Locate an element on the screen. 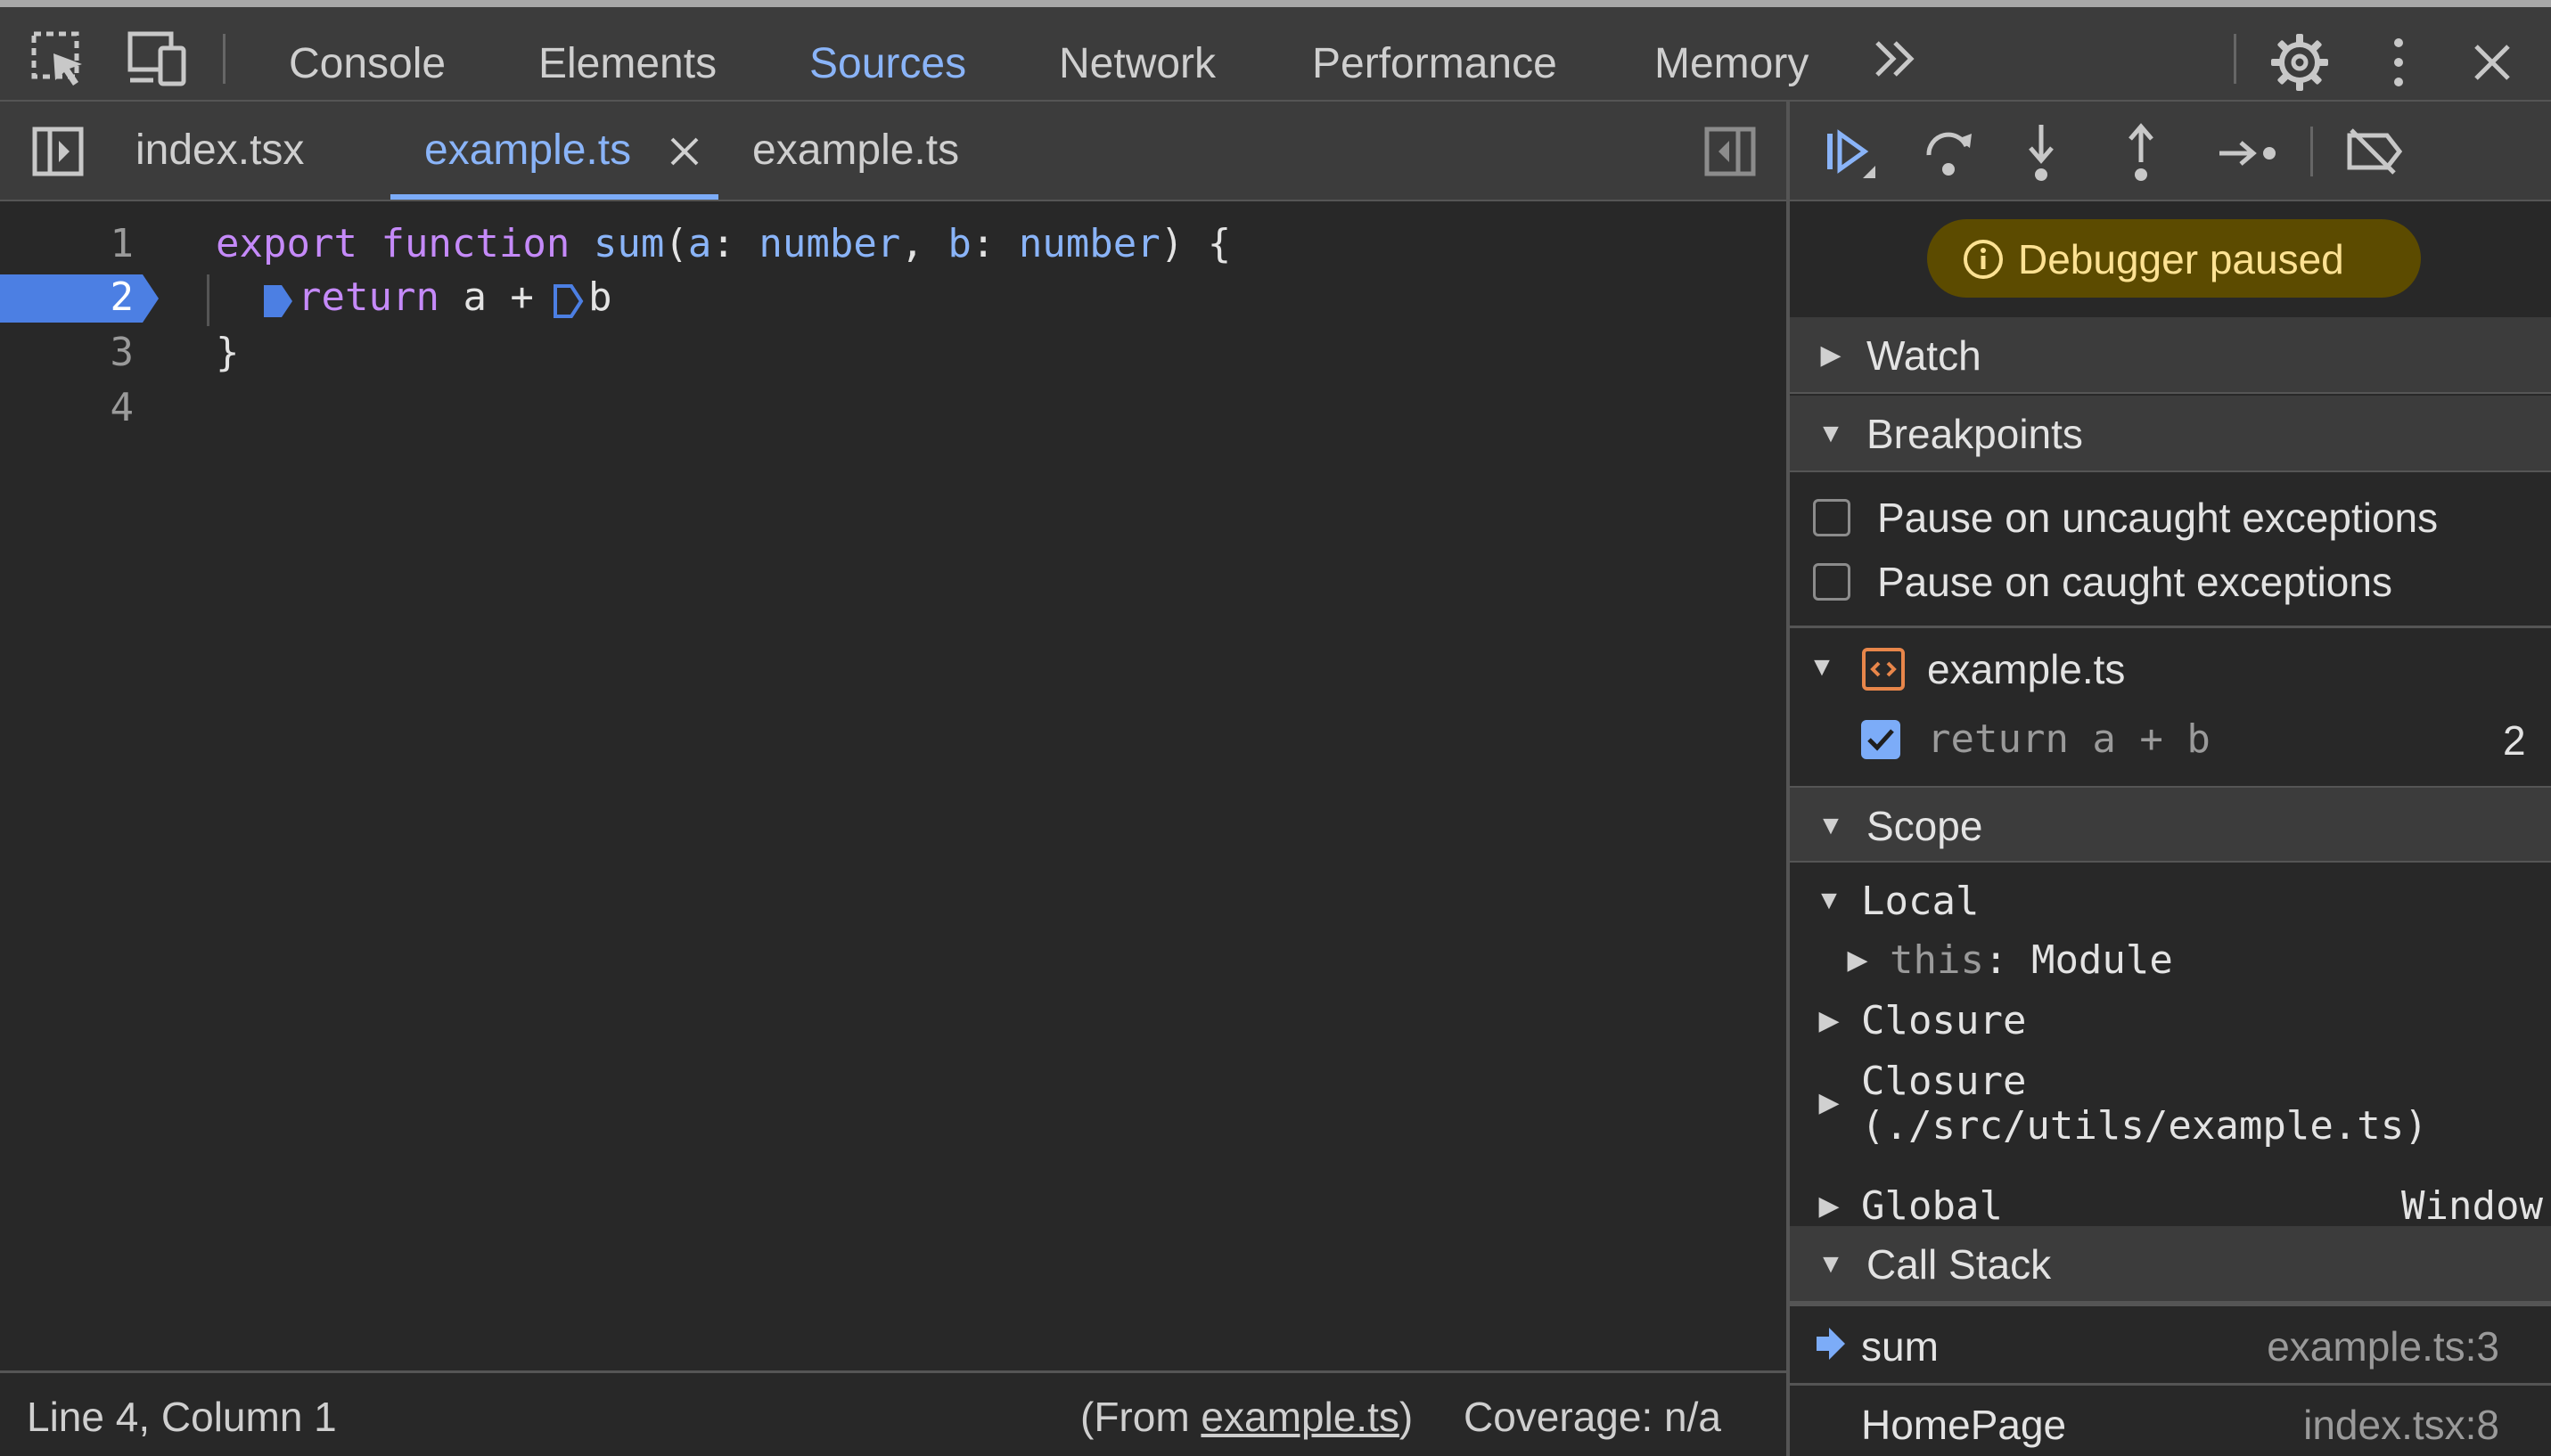  section-breakpoints-label: Breakpoints is located at coordinates (1974, 434).